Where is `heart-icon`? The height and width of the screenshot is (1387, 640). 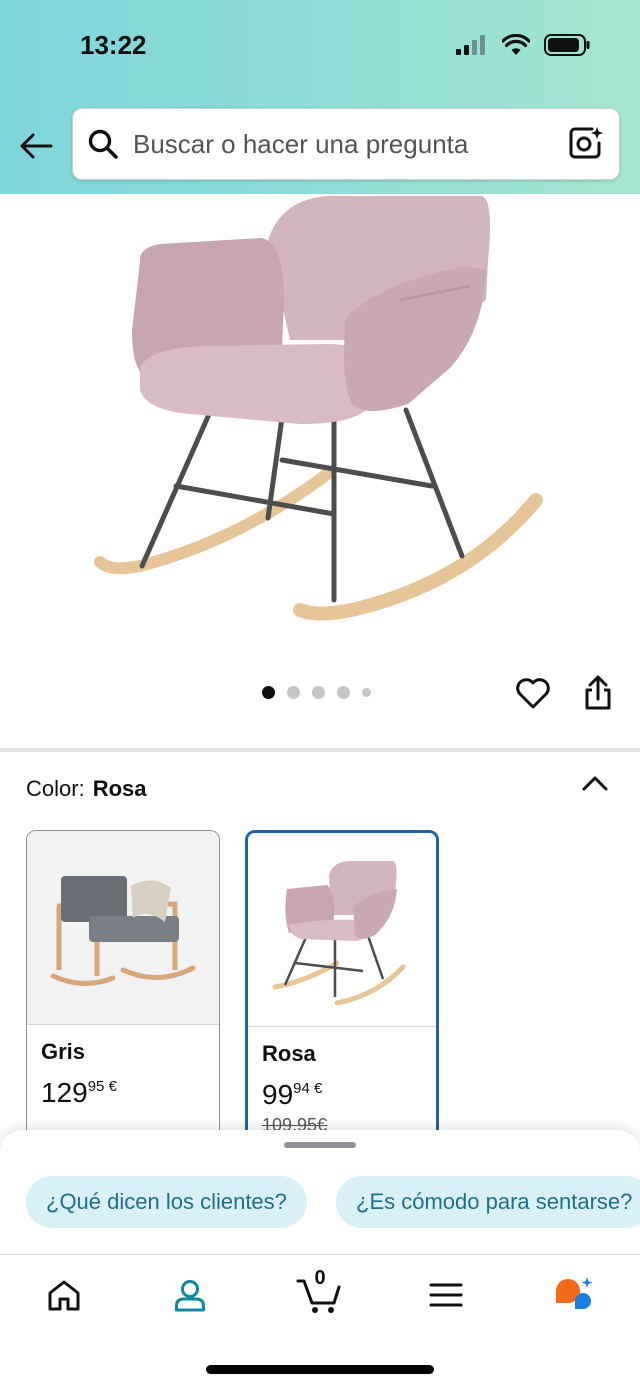 heart-icon is located at coordinates (533, 693).